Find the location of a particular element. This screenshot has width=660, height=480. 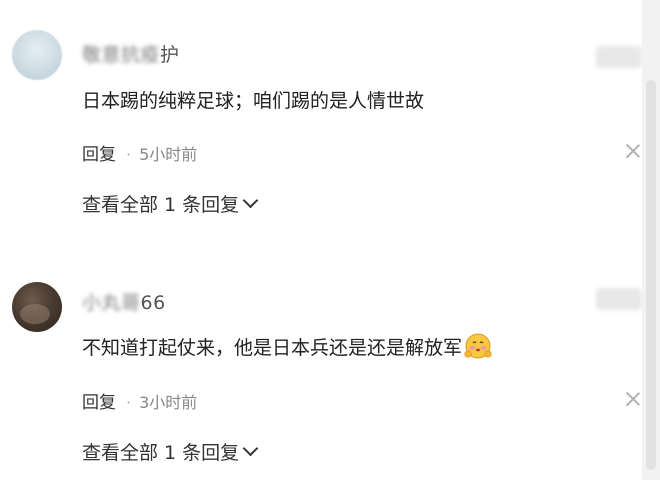

comment-meta: 回复 · 3小时前 is located at coordinates (139, 400).